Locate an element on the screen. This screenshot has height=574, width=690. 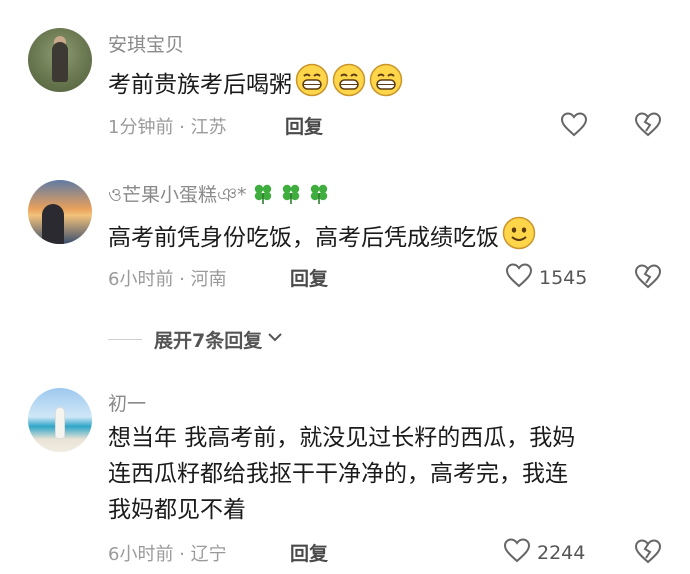
expand-replies-label: 展开7条回复 is located at coordinates (208, 341).